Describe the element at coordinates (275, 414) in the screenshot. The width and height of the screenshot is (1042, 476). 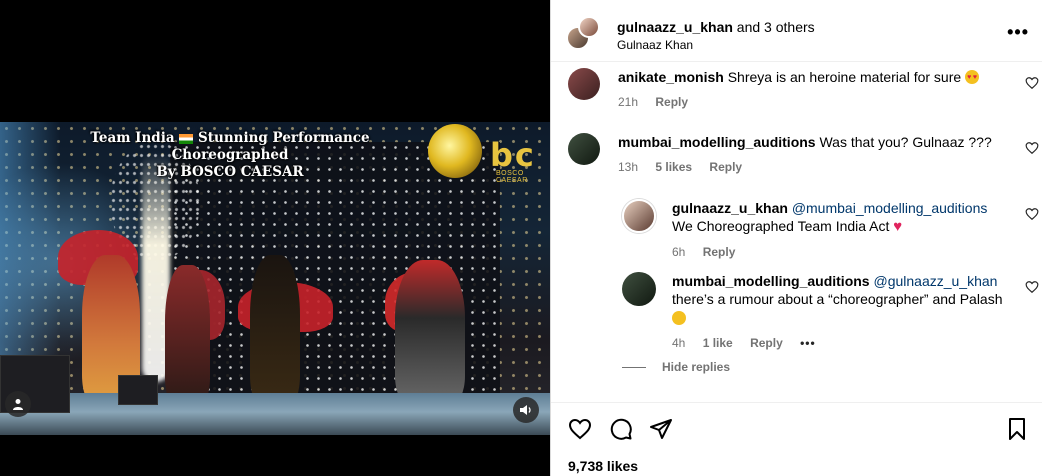
I see `stage-floor` at that location.